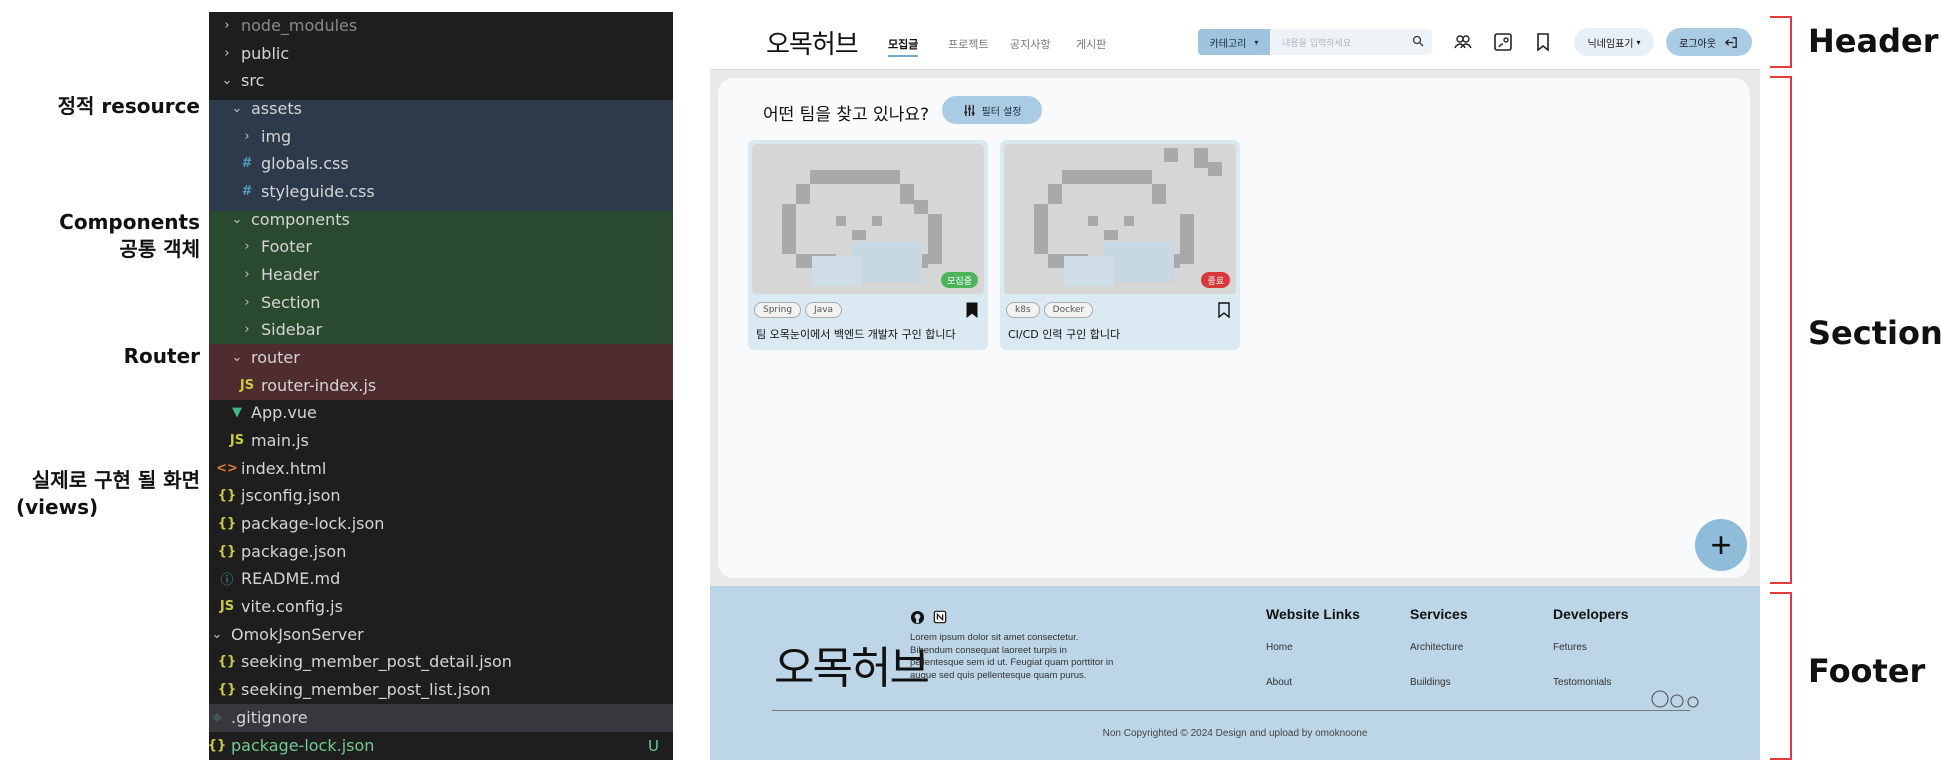  What do you see at coordinates (441, 413) in the screenshot?
I see `tree-item-app-vue: ▼ App.vue` at bounding box center [441, 413].